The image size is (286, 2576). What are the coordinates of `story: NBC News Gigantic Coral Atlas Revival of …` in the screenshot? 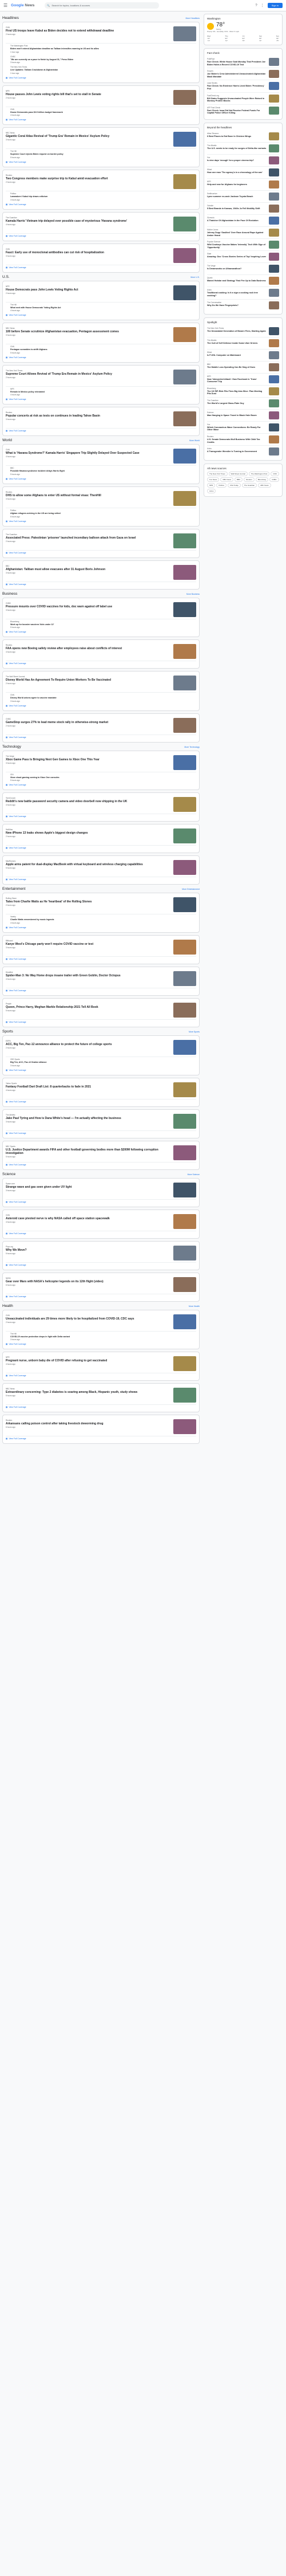 It's located at (101, 140).